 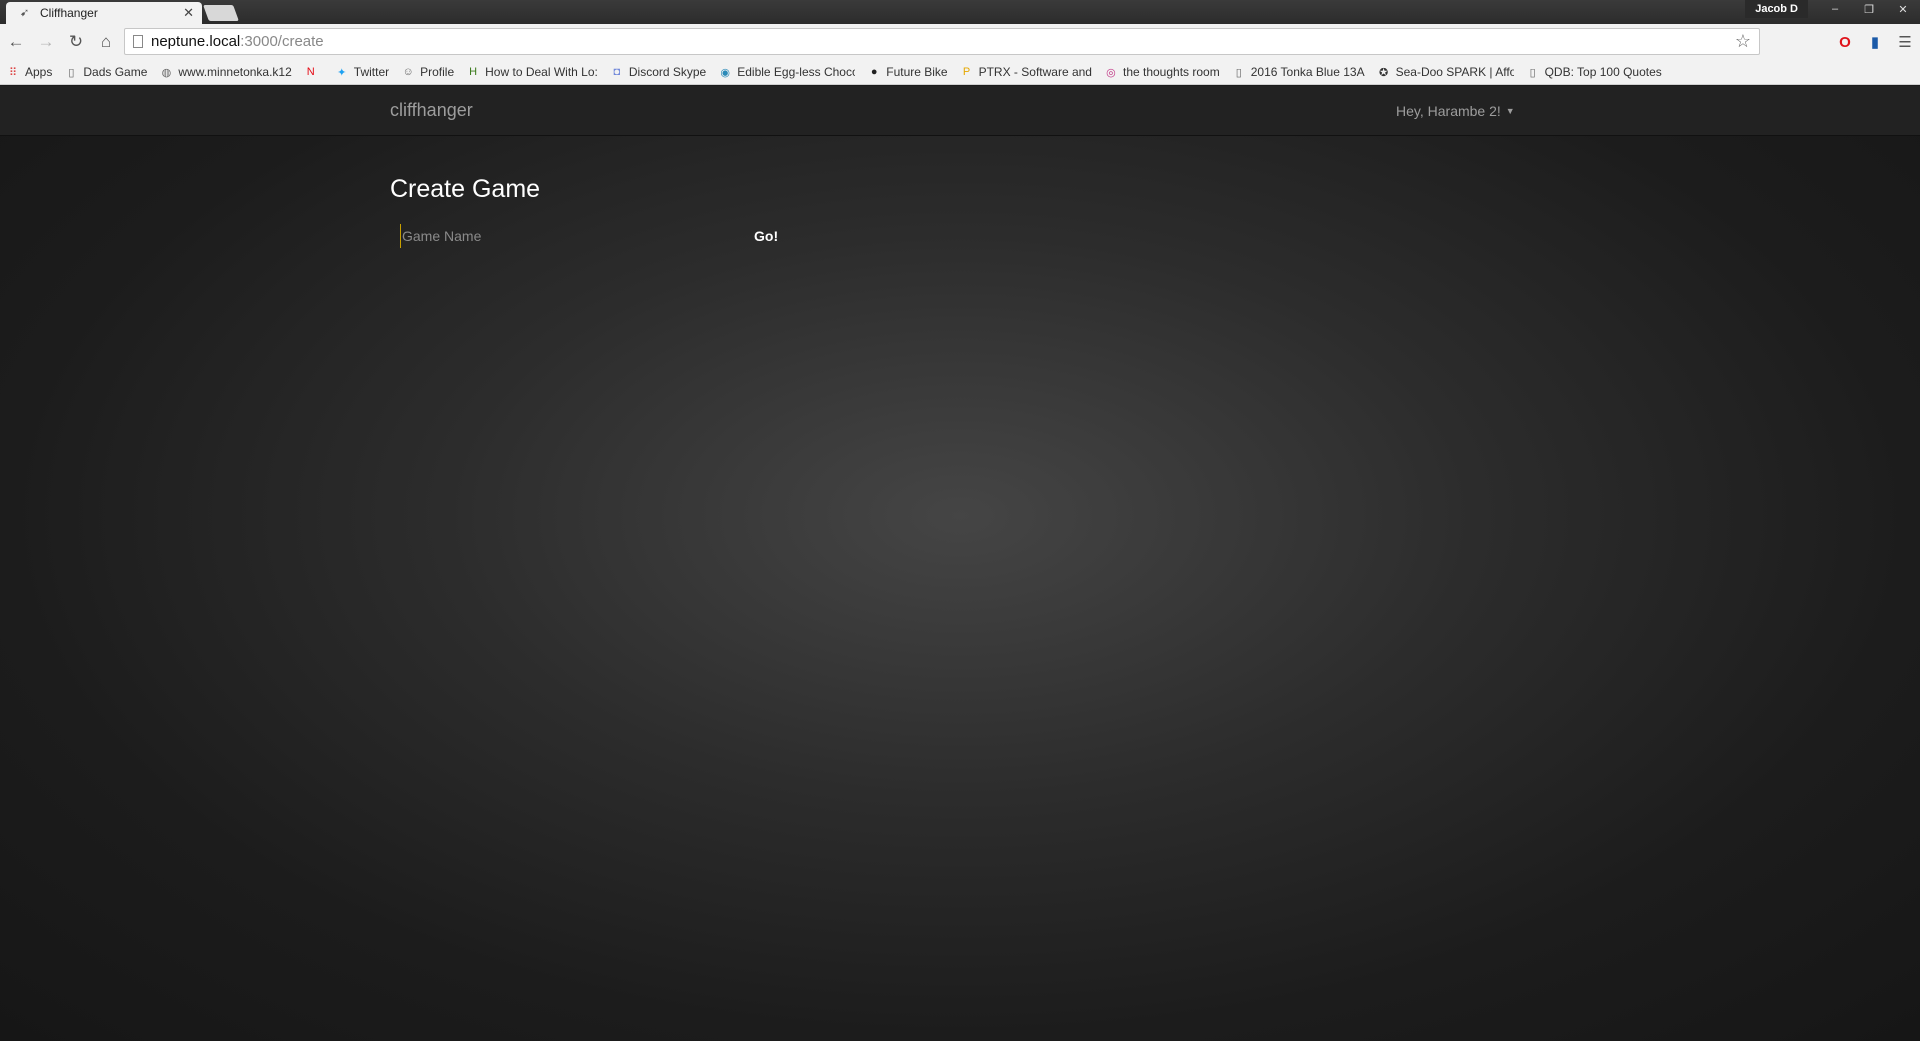 I want to click on bookmark-label: Discord Skype, so click(x=667, y=72).